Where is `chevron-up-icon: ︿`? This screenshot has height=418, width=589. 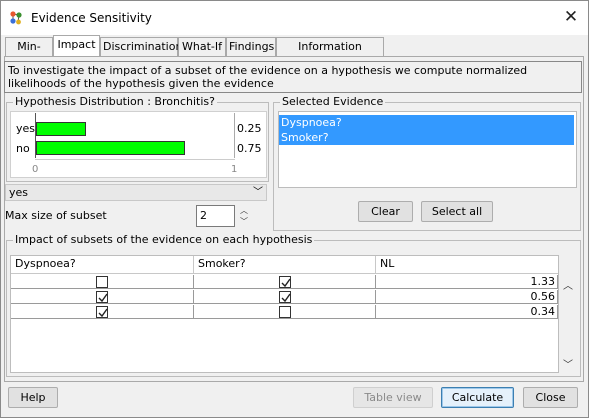 chevron-up-icon: ︿ is located at coordinates (244, 210).